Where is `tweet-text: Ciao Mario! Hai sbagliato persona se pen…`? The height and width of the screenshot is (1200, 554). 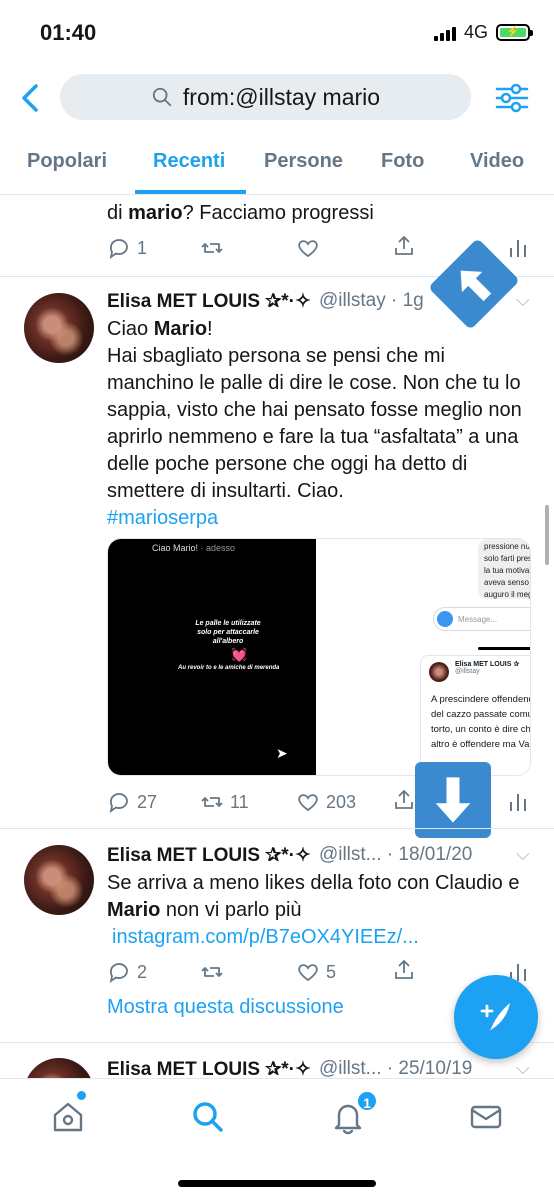
tweet-text: Ciao Mario! Hai sbagliato persona se pen… is located at coordinates (322, 424).